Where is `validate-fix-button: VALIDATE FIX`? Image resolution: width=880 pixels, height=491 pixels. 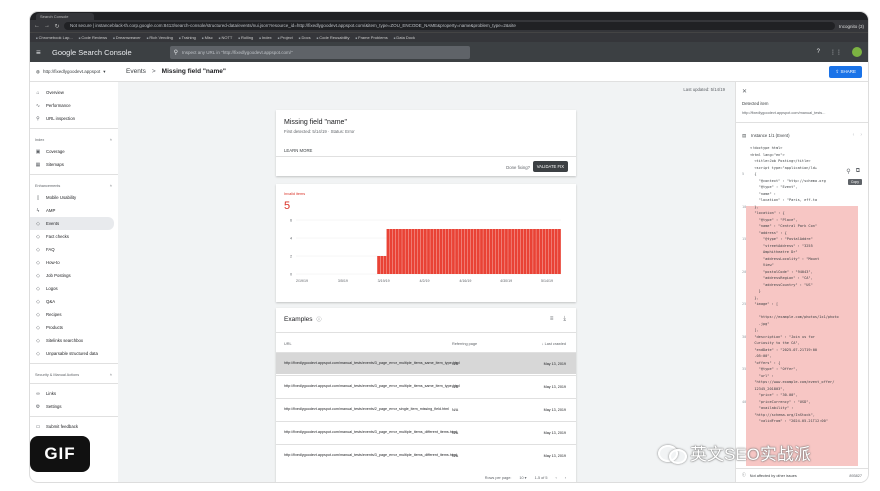
validate-fix-button: VALIDATE FIX is located at coordinates (550, 166).